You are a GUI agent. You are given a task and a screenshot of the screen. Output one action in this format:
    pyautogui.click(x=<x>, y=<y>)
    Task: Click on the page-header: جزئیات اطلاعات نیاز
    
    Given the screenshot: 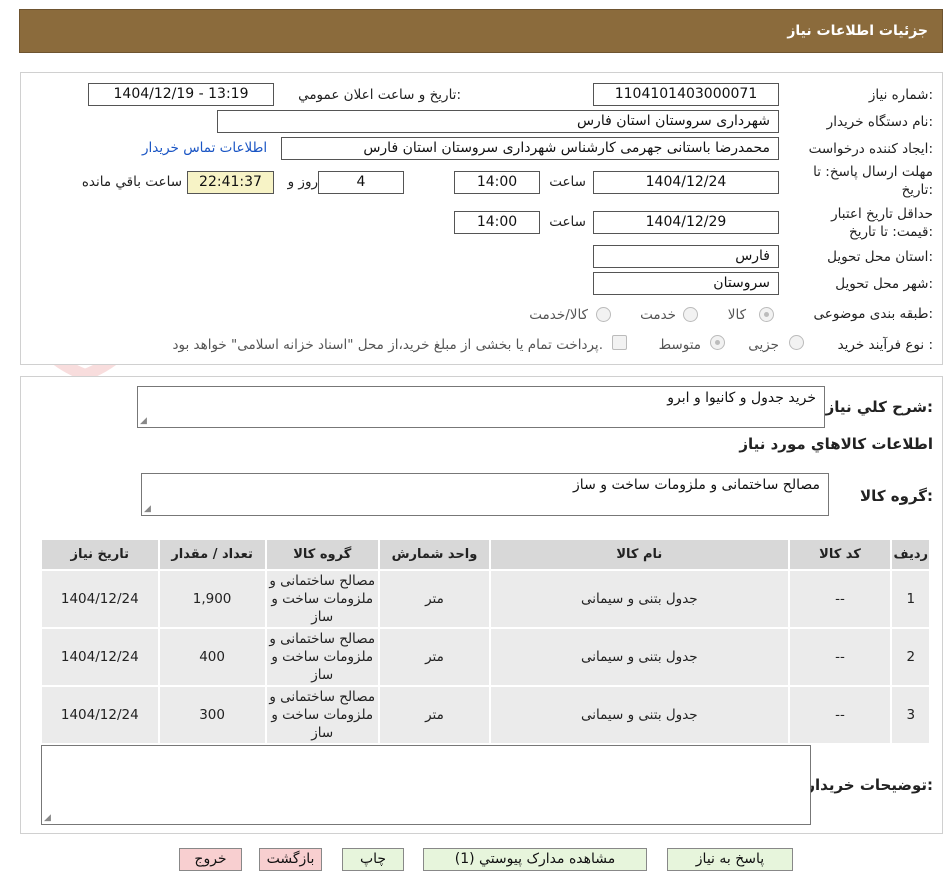 What is the action you would take?
    pyautogui.click(x=481, y=31)
    